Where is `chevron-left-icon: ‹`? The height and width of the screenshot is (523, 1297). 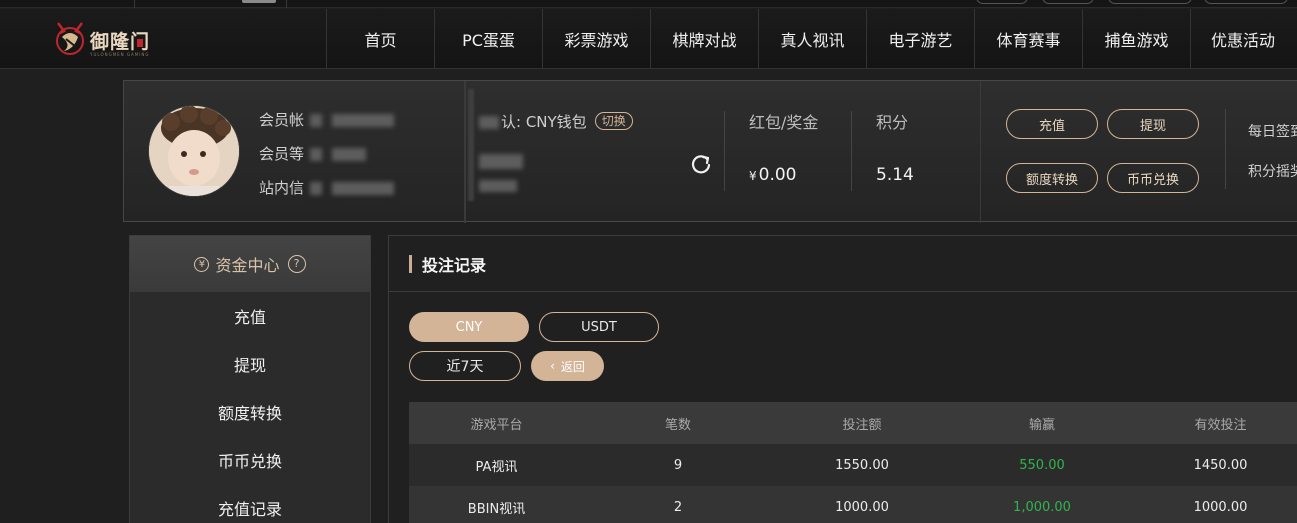
chevron-left-icon: ‹ is located at coordinates (552, 366).